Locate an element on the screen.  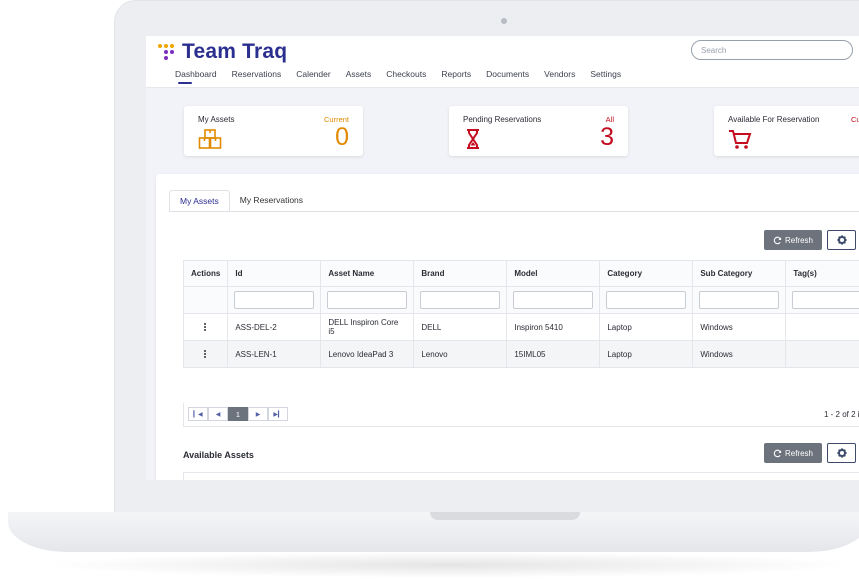
laptop-shadow is located at coordinates (449, 565).